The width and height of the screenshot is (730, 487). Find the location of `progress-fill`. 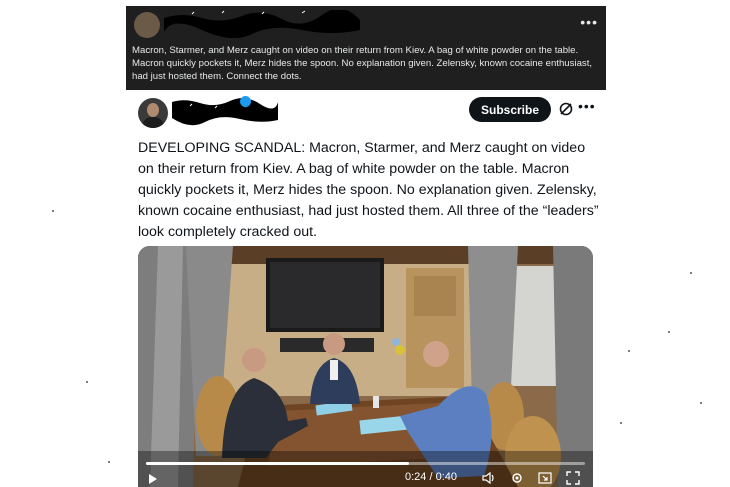

progress-fill is located at coordinates (278, 463).